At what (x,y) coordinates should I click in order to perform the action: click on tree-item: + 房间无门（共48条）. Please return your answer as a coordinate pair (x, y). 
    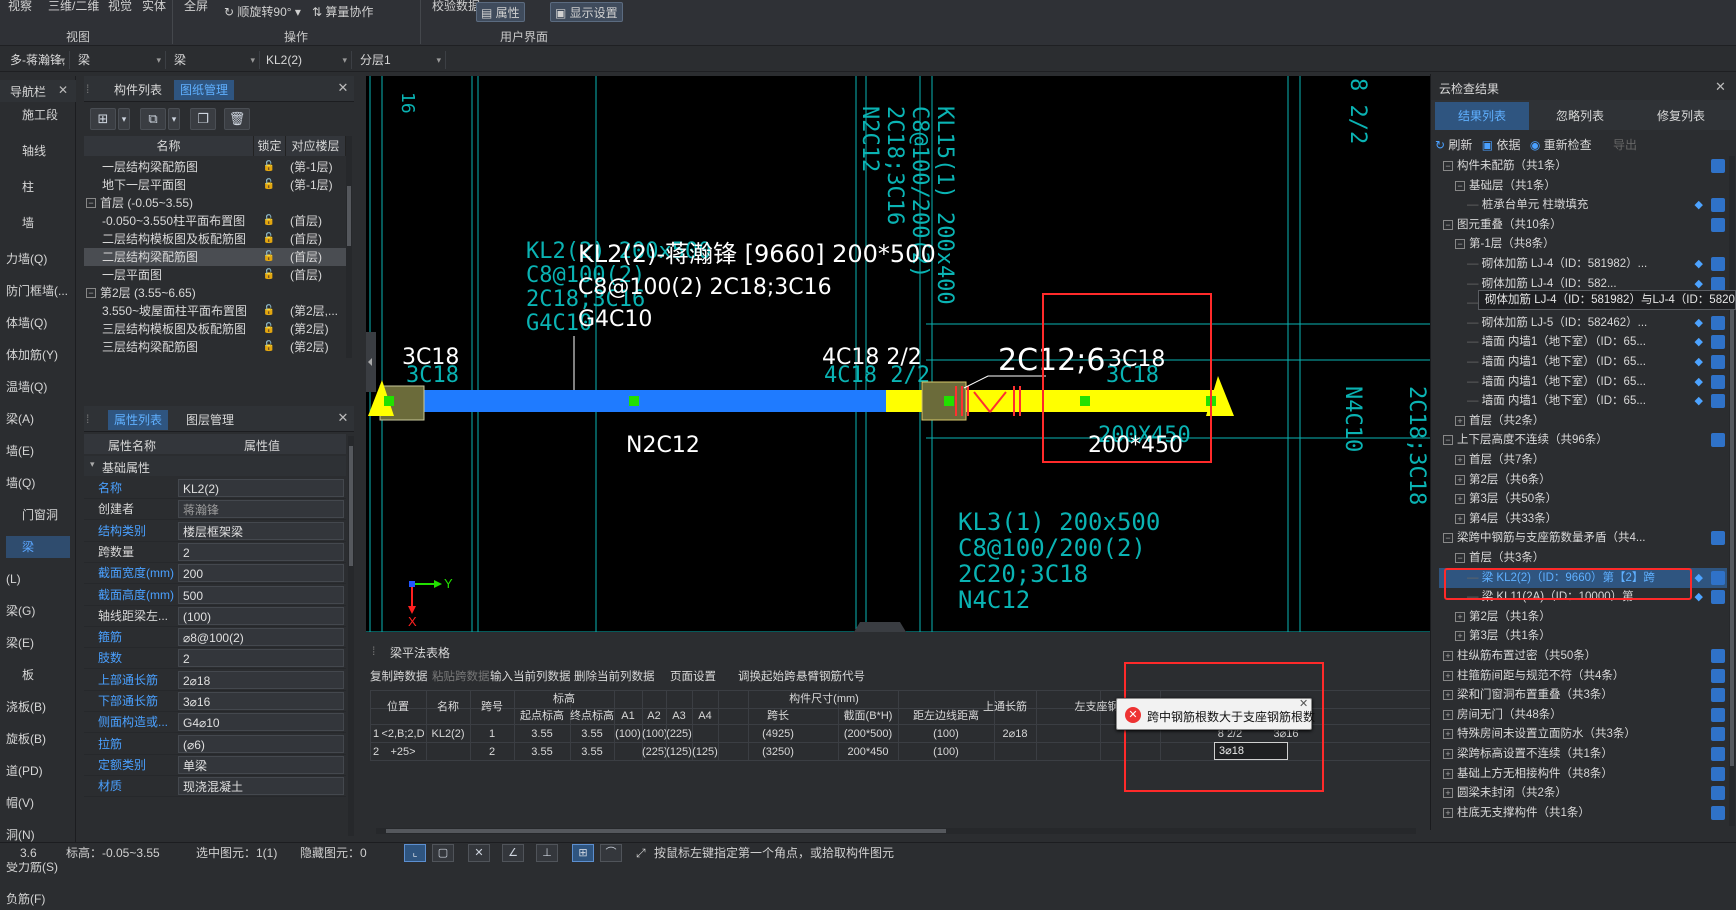
    Looking at the image, I should click on (1583, 715).